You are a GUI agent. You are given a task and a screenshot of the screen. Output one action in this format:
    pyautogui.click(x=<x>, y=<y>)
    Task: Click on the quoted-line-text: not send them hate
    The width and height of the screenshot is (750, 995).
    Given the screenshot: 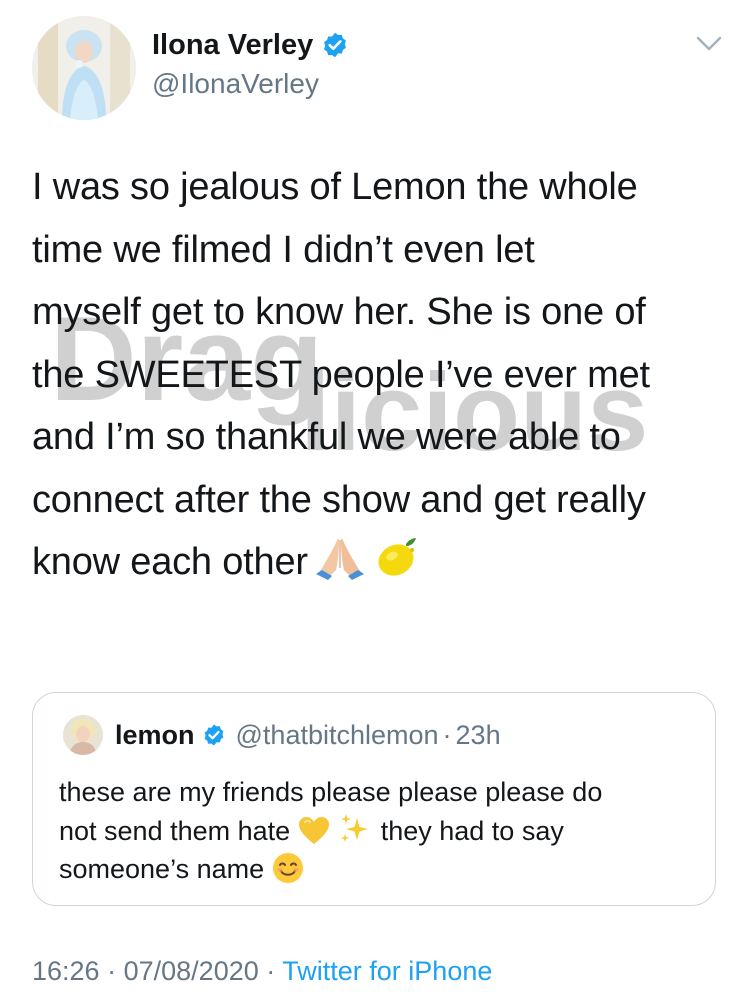 What is the action you would take?
    pyautogui.click(x=175, y=830)
    